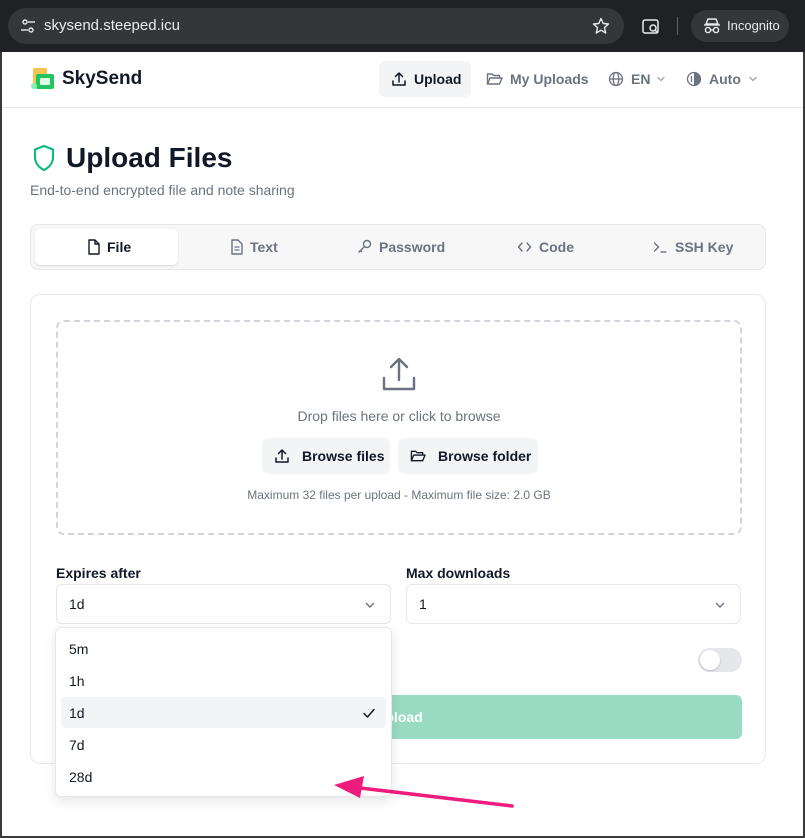  What do you see at coordinates (601, 26) in the screenshot?
I see `bookmark-star-icon` at bounding box center [601, 26].